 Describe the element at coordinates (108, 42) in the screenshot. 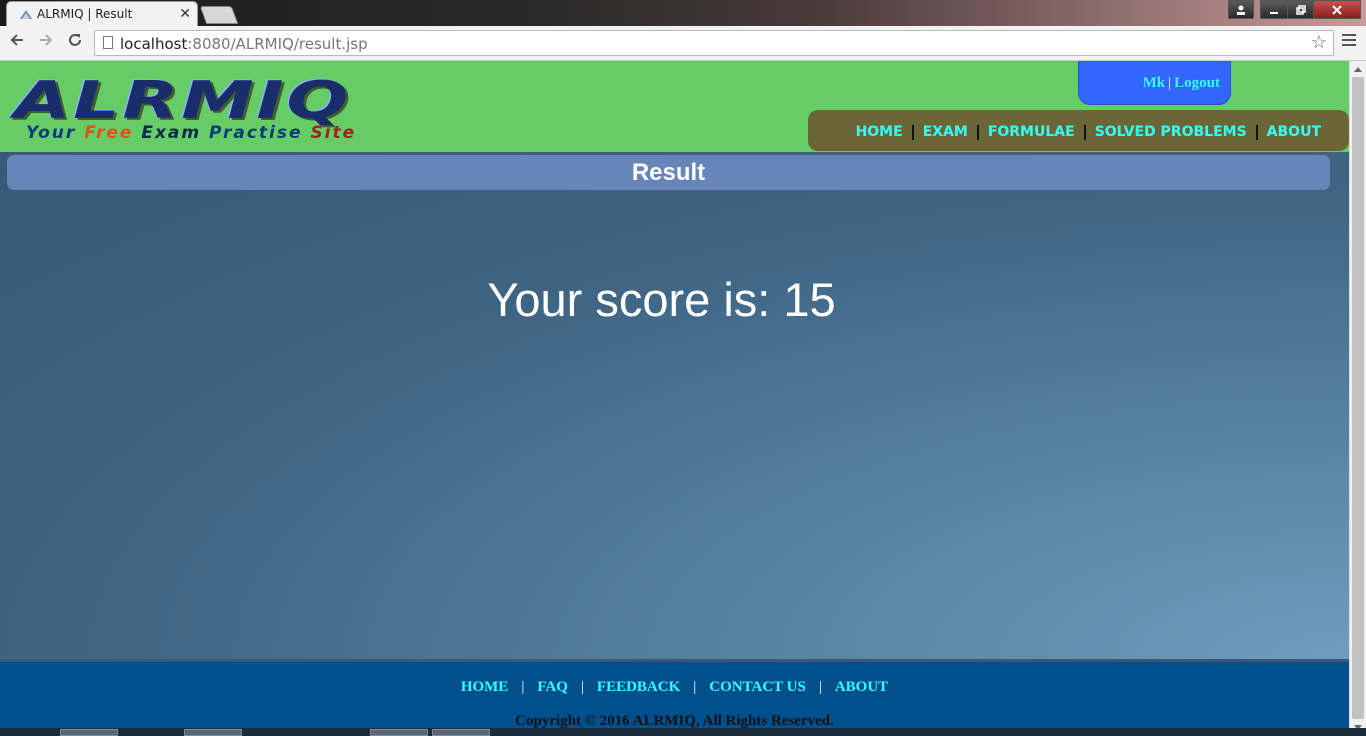

I see `page-icon` at that location.